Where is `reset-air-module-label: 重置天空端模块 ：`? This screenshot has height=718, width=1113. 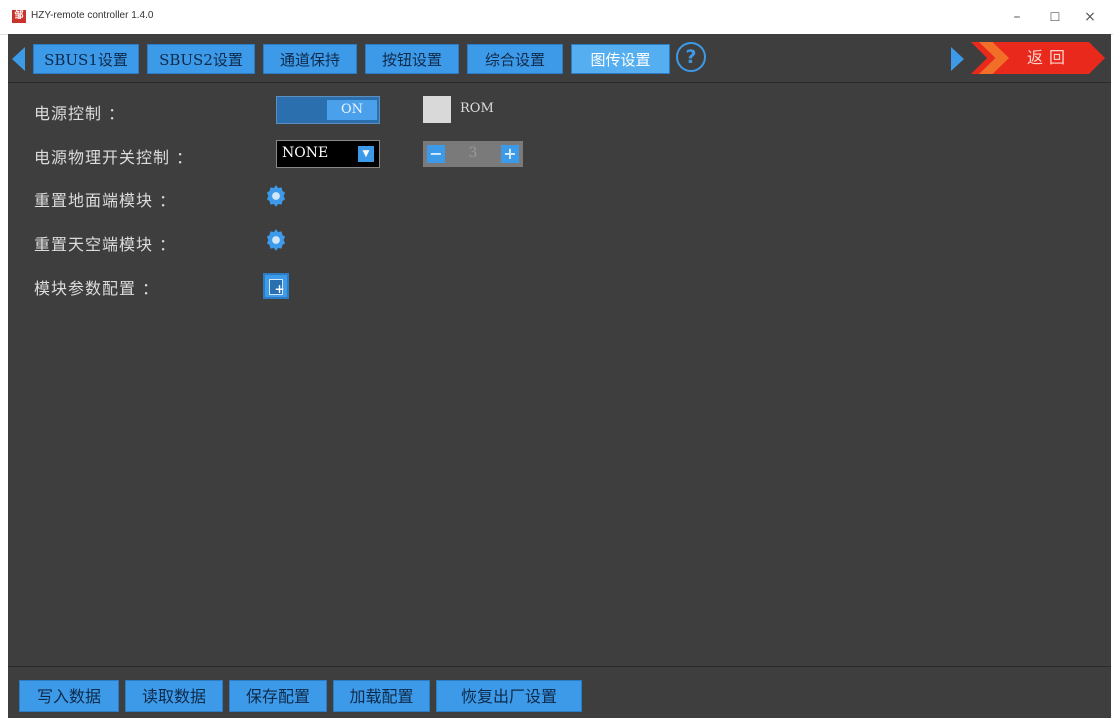 reset-air-module-label: 重置天空端模块 ： is located at coordinates (105, 244).